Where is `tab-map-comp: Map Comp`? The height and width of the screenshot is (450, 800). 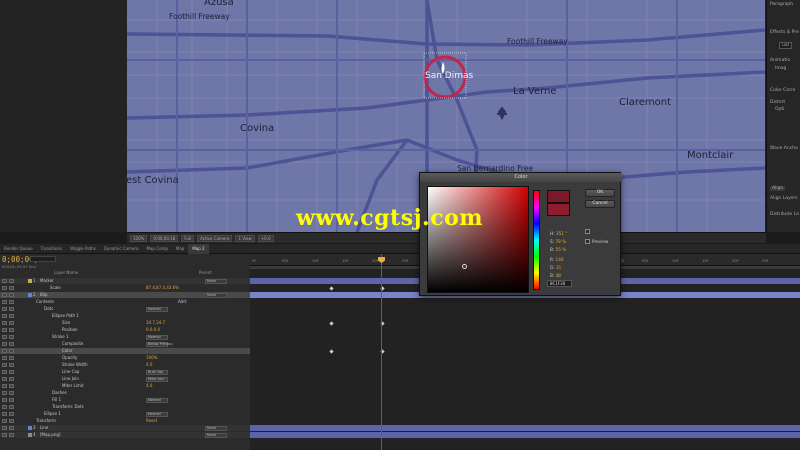 tab-map-comp: Map Comp is located at coordinates (156, 248).